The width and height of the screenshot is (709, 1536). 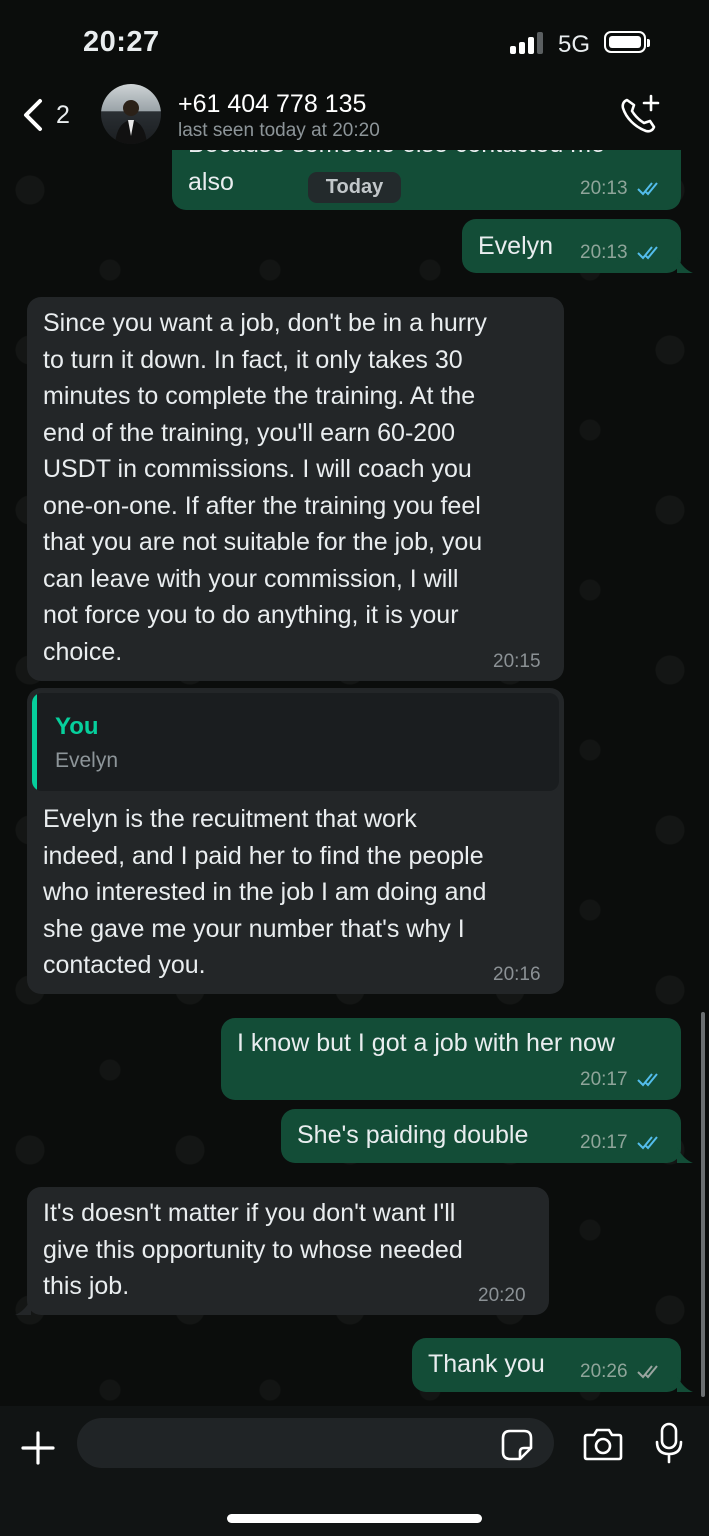 What do you see at coordinates (87, 760) in the screenshot?
I see `quote-text: Evelyn` at bounding box center [87, 760].